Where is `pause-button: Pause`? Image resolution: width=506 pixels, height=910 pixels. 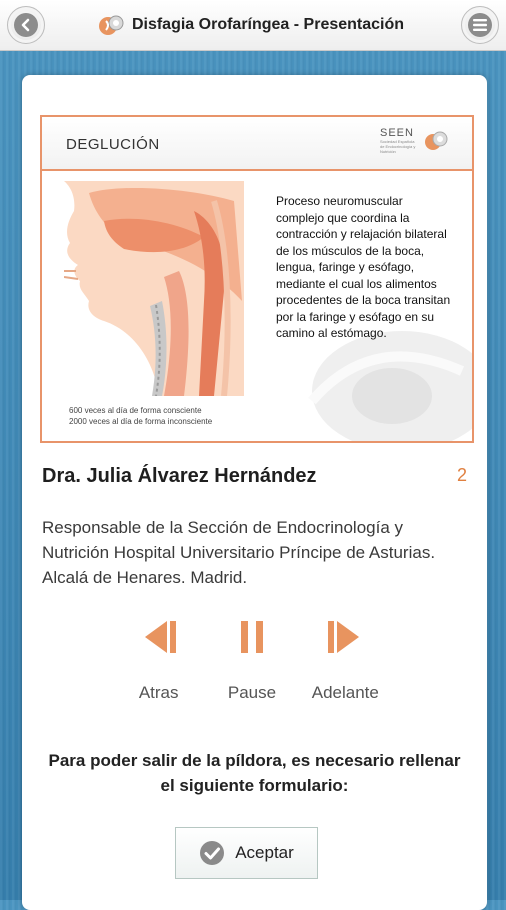 pause-button: Pause is located at coordinates (251, 659).